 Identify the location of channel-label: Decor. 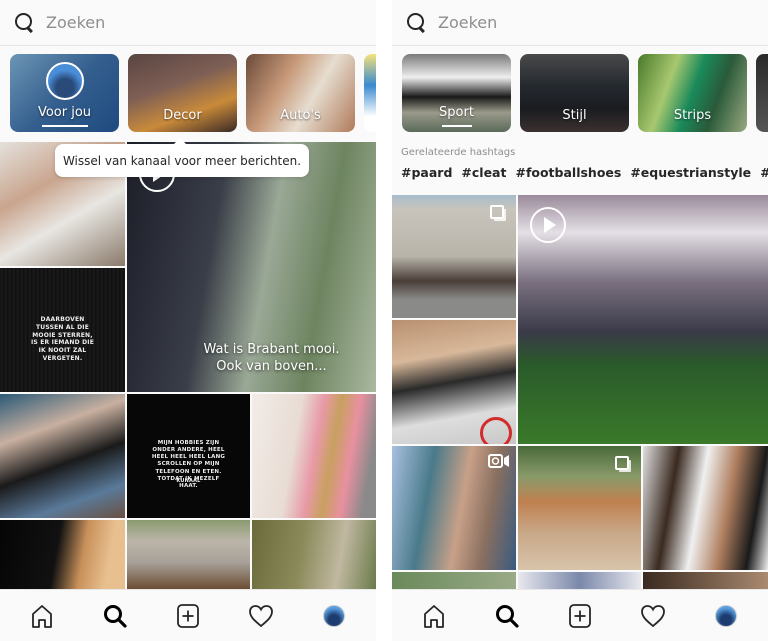
(182, 115).